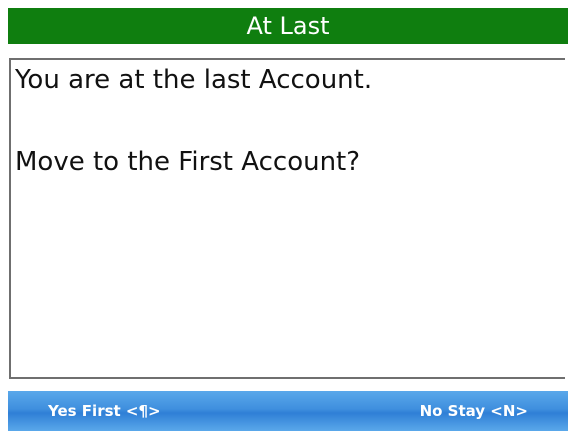  What do you see at coordinates (474, 411) in the screenshot?
I see `no-stay-softkey: No Stay <N>` at bounding box center [474, 411].